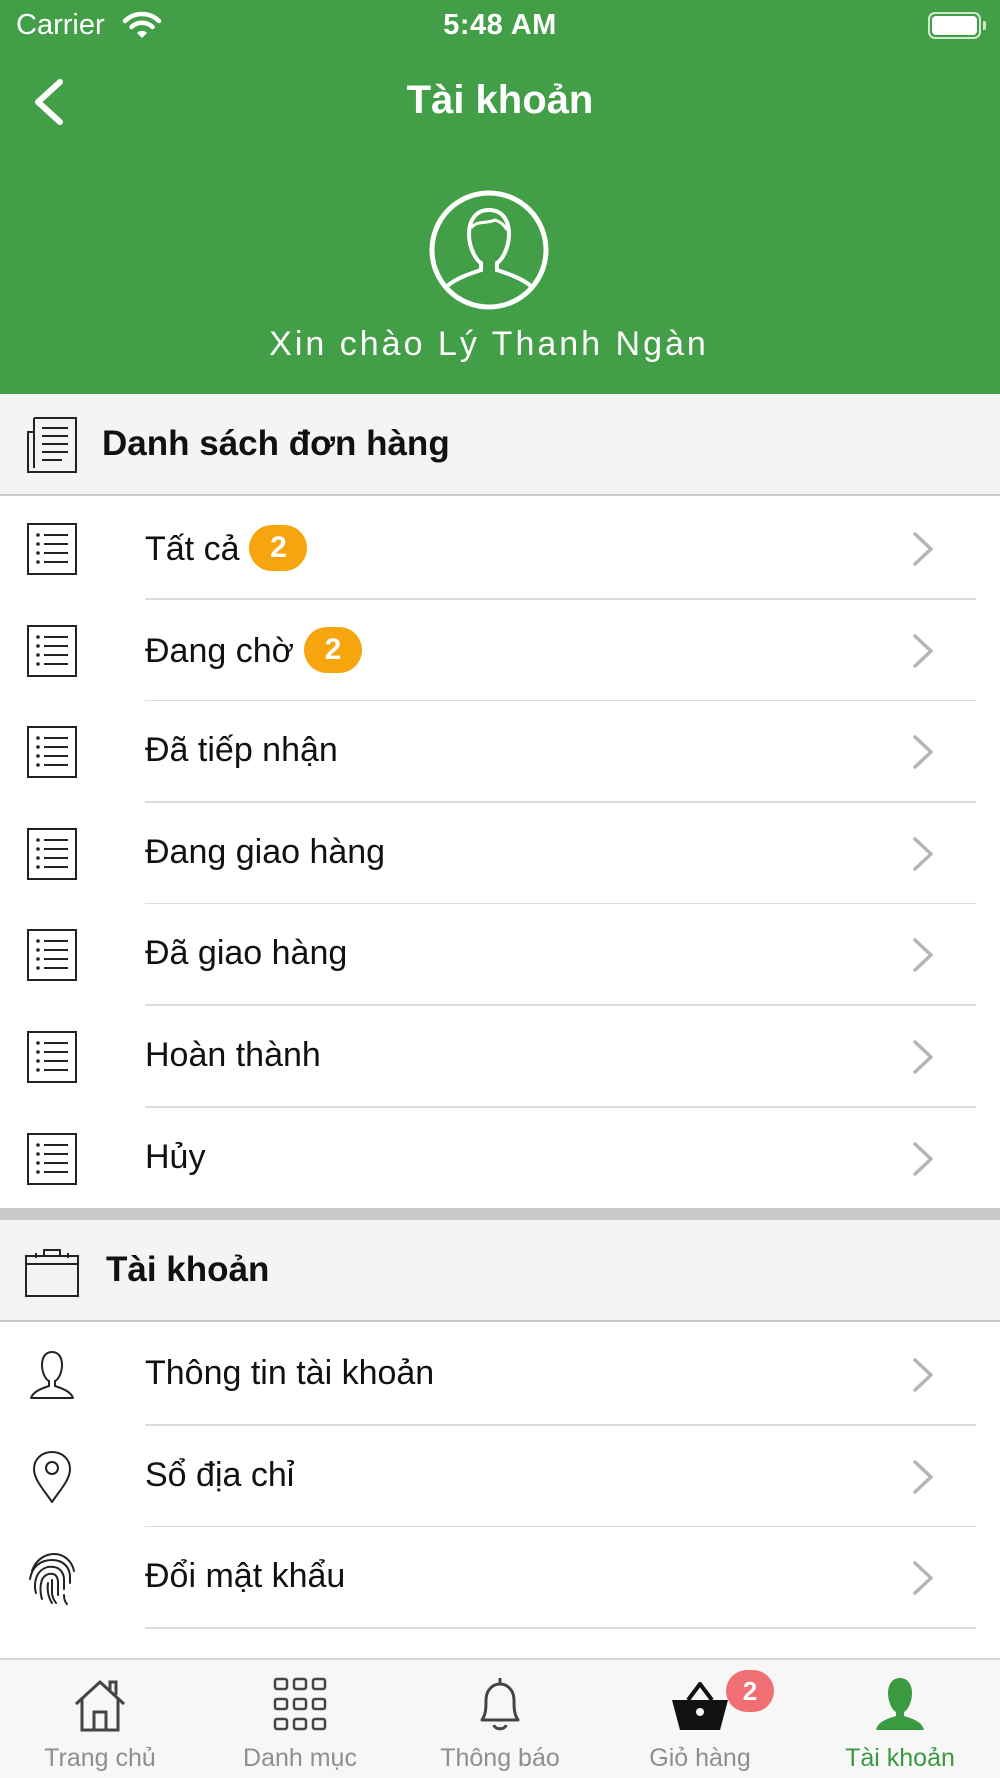  Describe the element at coordinates (192, 548) in the screenshot. I see `order-row-text: Tất cả` at that location.